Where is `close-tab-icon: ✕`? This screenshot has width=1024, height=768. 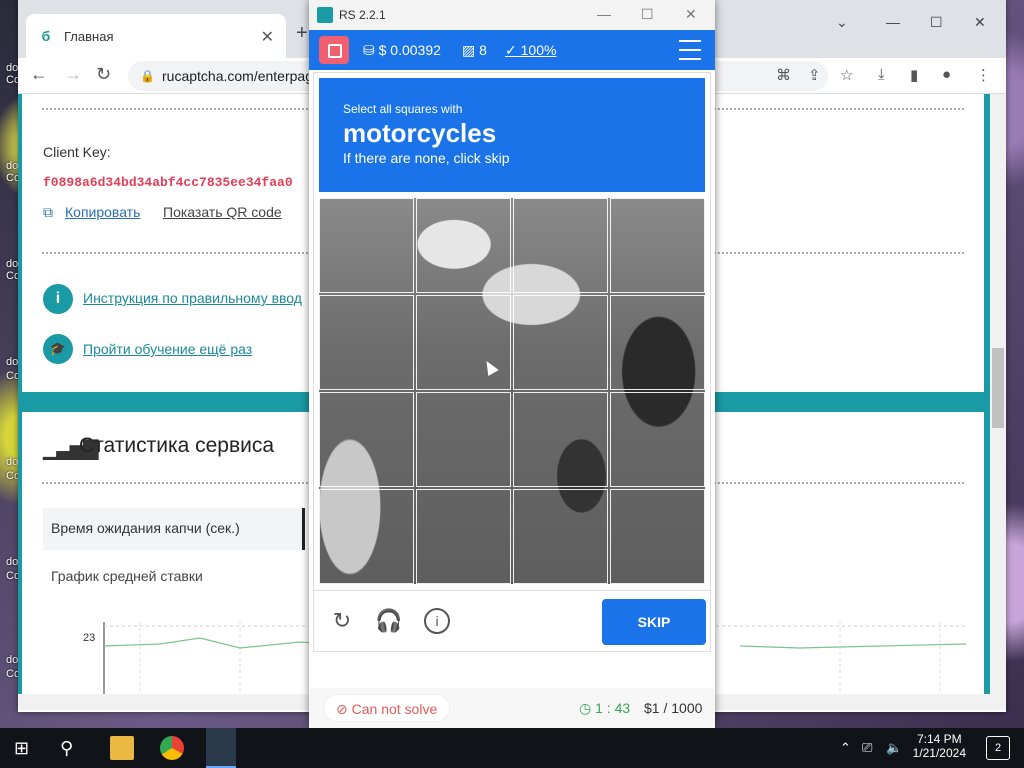 close-tab-icon: ✕ is located at coordinates (267, 37).